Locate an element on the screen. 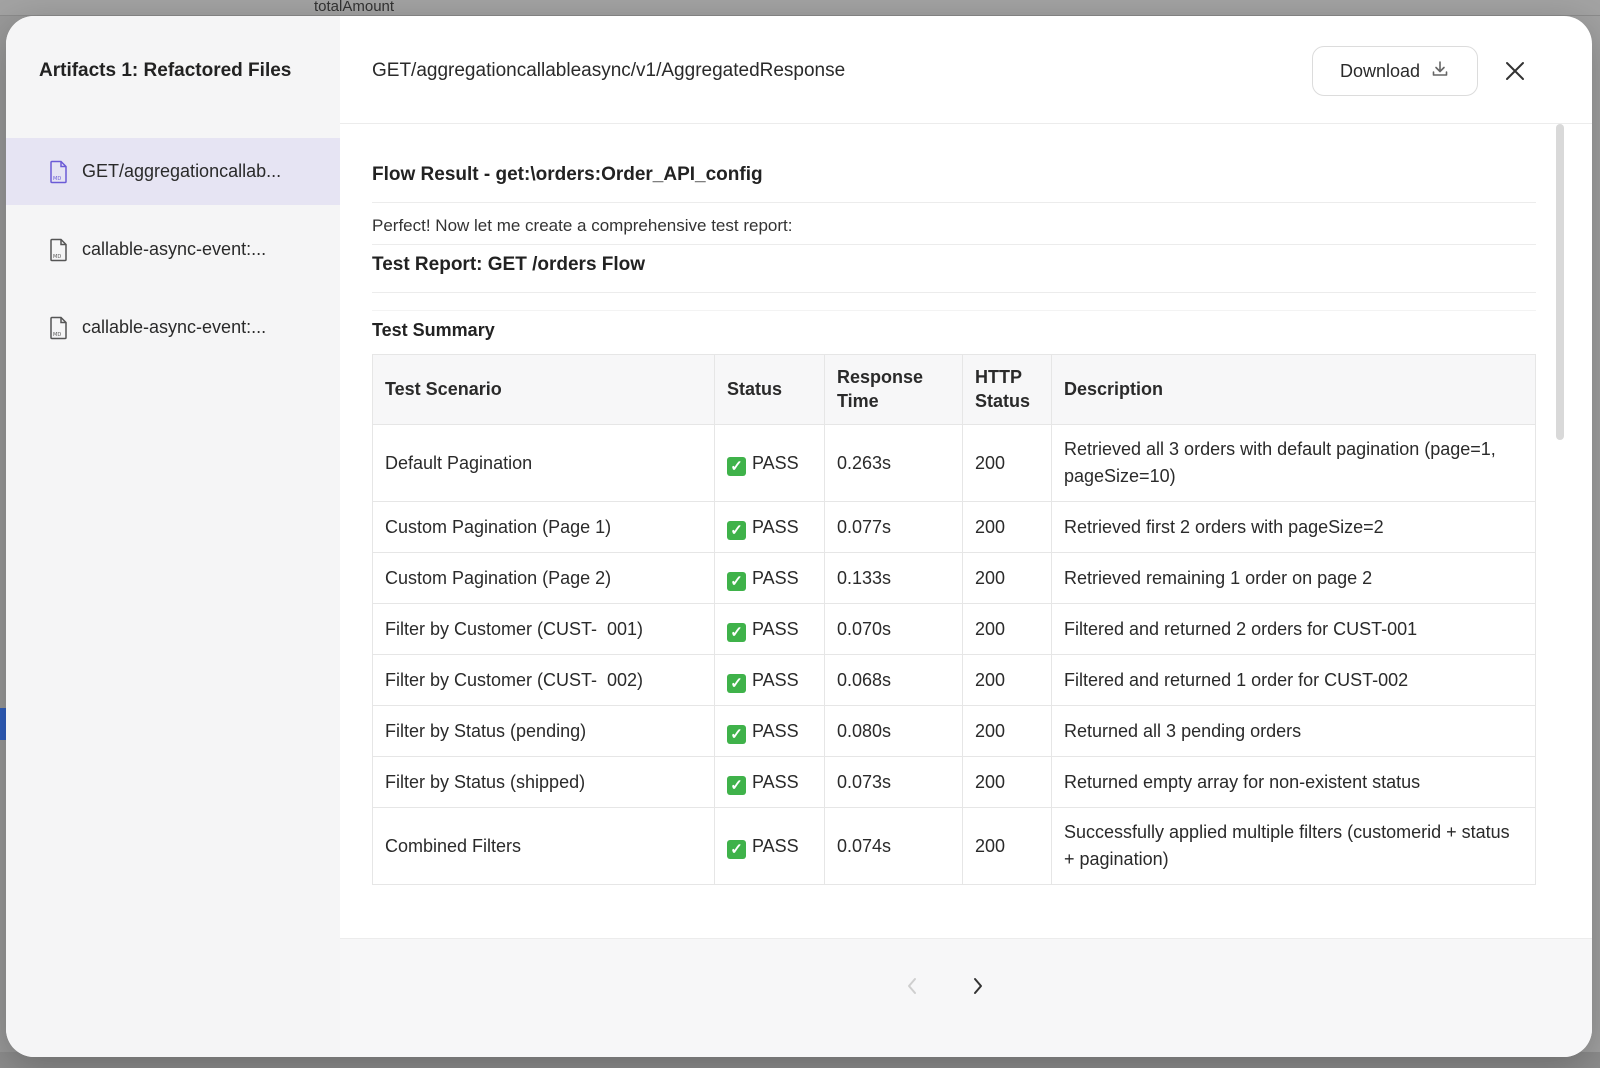 The height and width of the screenshot is (1068, 1600). description-cell: Retrieved first 2 orders with pageSize=2 is located at coordinates (1293, 527).